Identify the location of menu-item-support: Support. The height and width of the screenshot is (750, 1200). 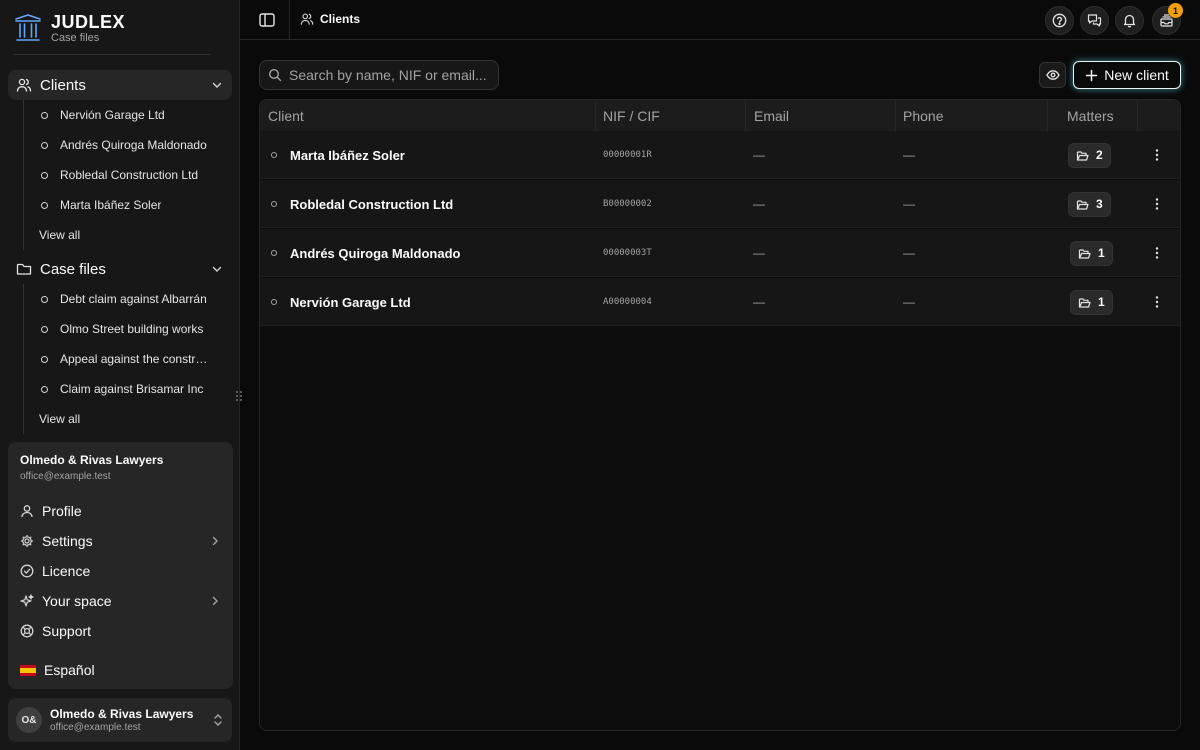
(120, 631).